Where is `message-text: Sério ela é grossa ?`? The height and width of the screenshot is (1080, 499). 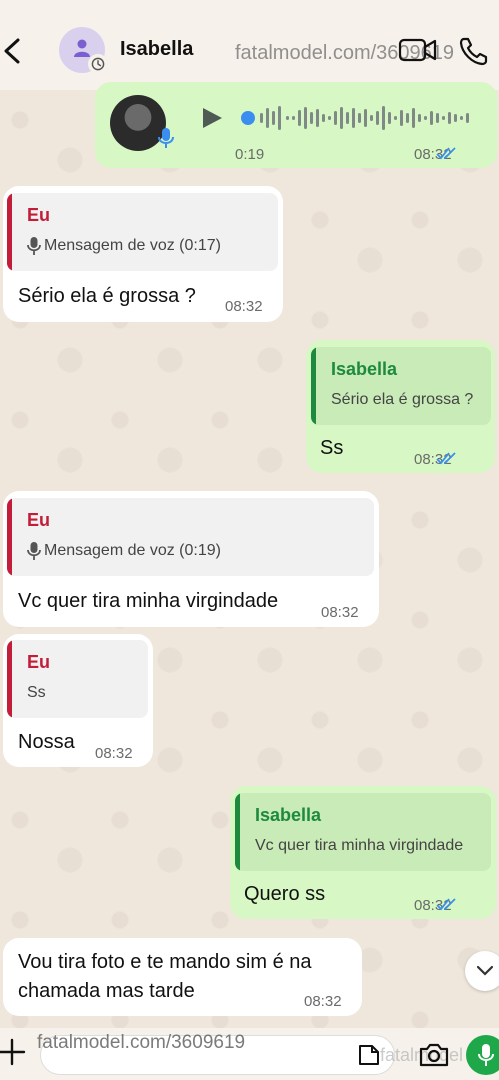
message-text: Sério ela é grossa ? is located at coordinates (107, 296).